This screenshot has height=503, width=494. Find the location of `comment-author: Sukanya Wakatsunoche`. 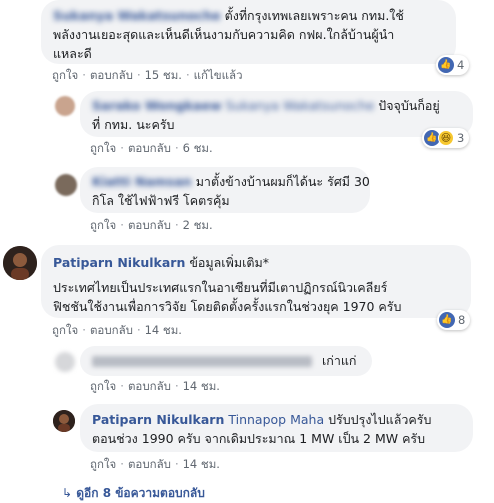

comment-author: Sukanya Wakatsunoche is located at coordinates (137, 15).